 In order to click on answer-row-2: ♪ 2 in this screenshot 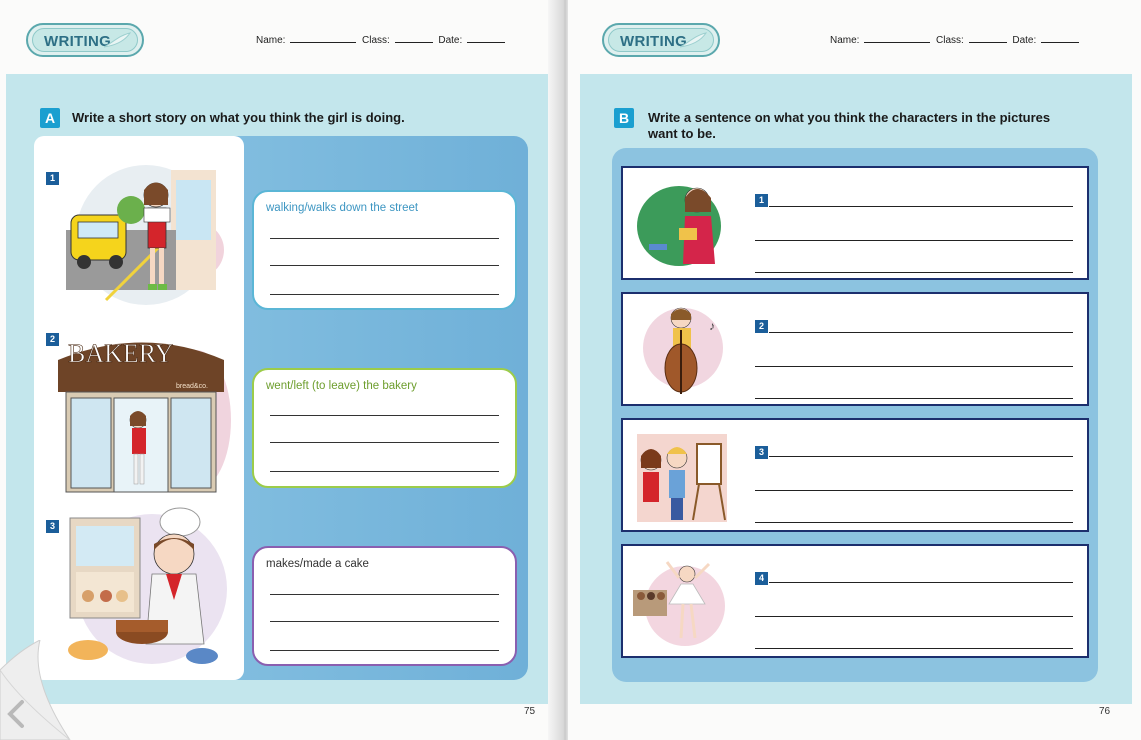, I will do `click(855, 349)`.